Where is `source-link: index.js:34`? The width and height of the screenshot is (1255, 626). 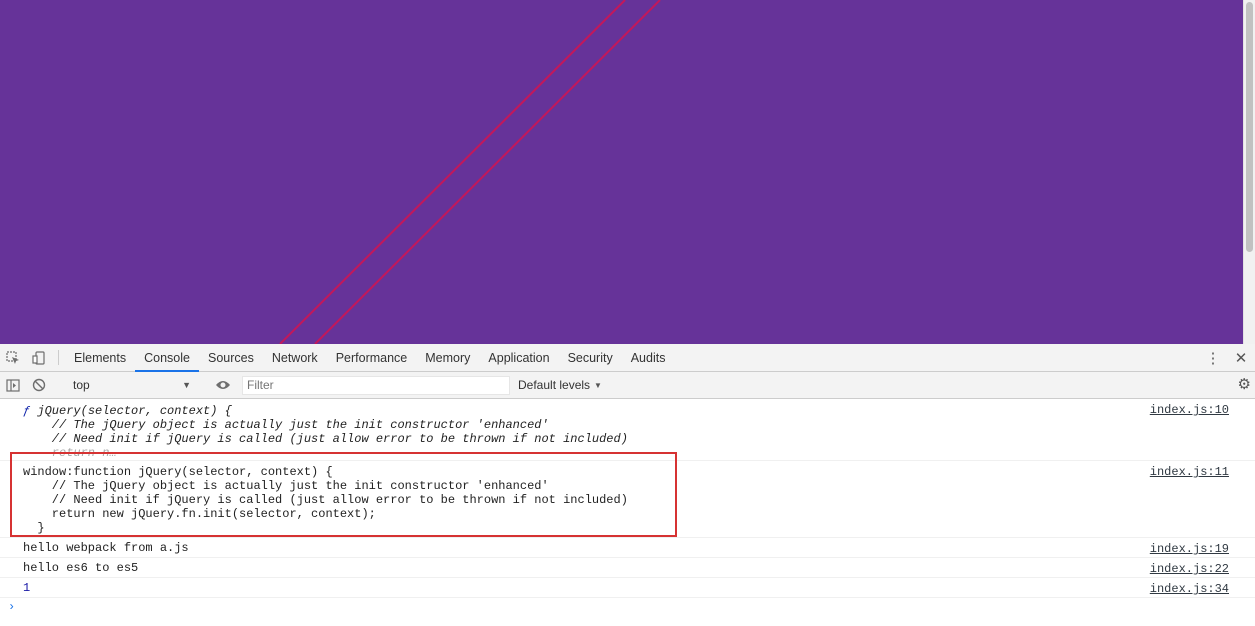
source-link: index.js:34 is located at coordinates (1189, 589).